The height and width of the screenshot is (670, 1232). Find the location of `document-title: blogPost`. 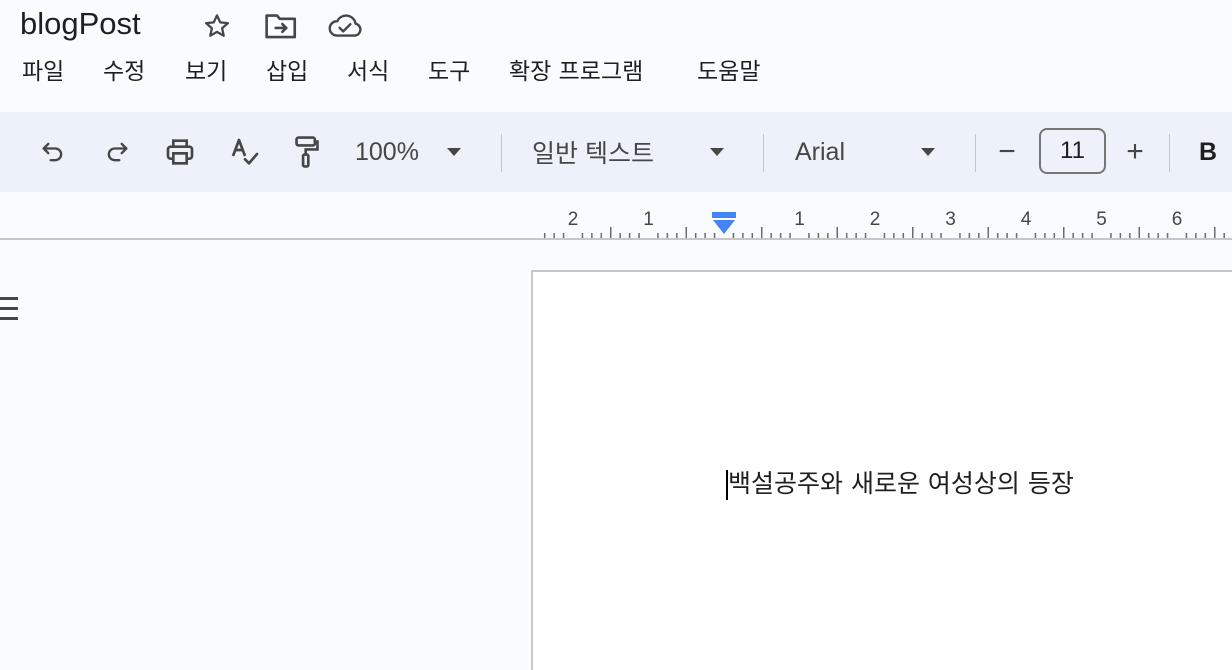

document-title: blogPost is located at coordinates (80, 24).